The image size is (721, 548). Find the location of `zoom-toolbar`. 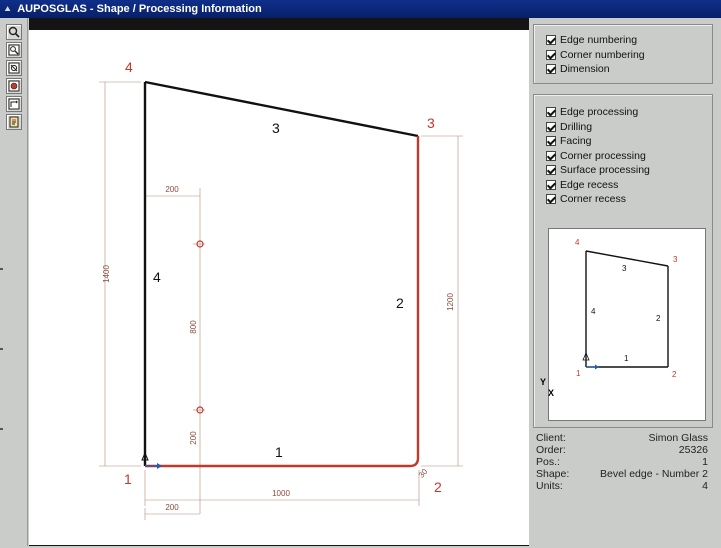

zoom-toolbar is located at coordinates (14, 282).